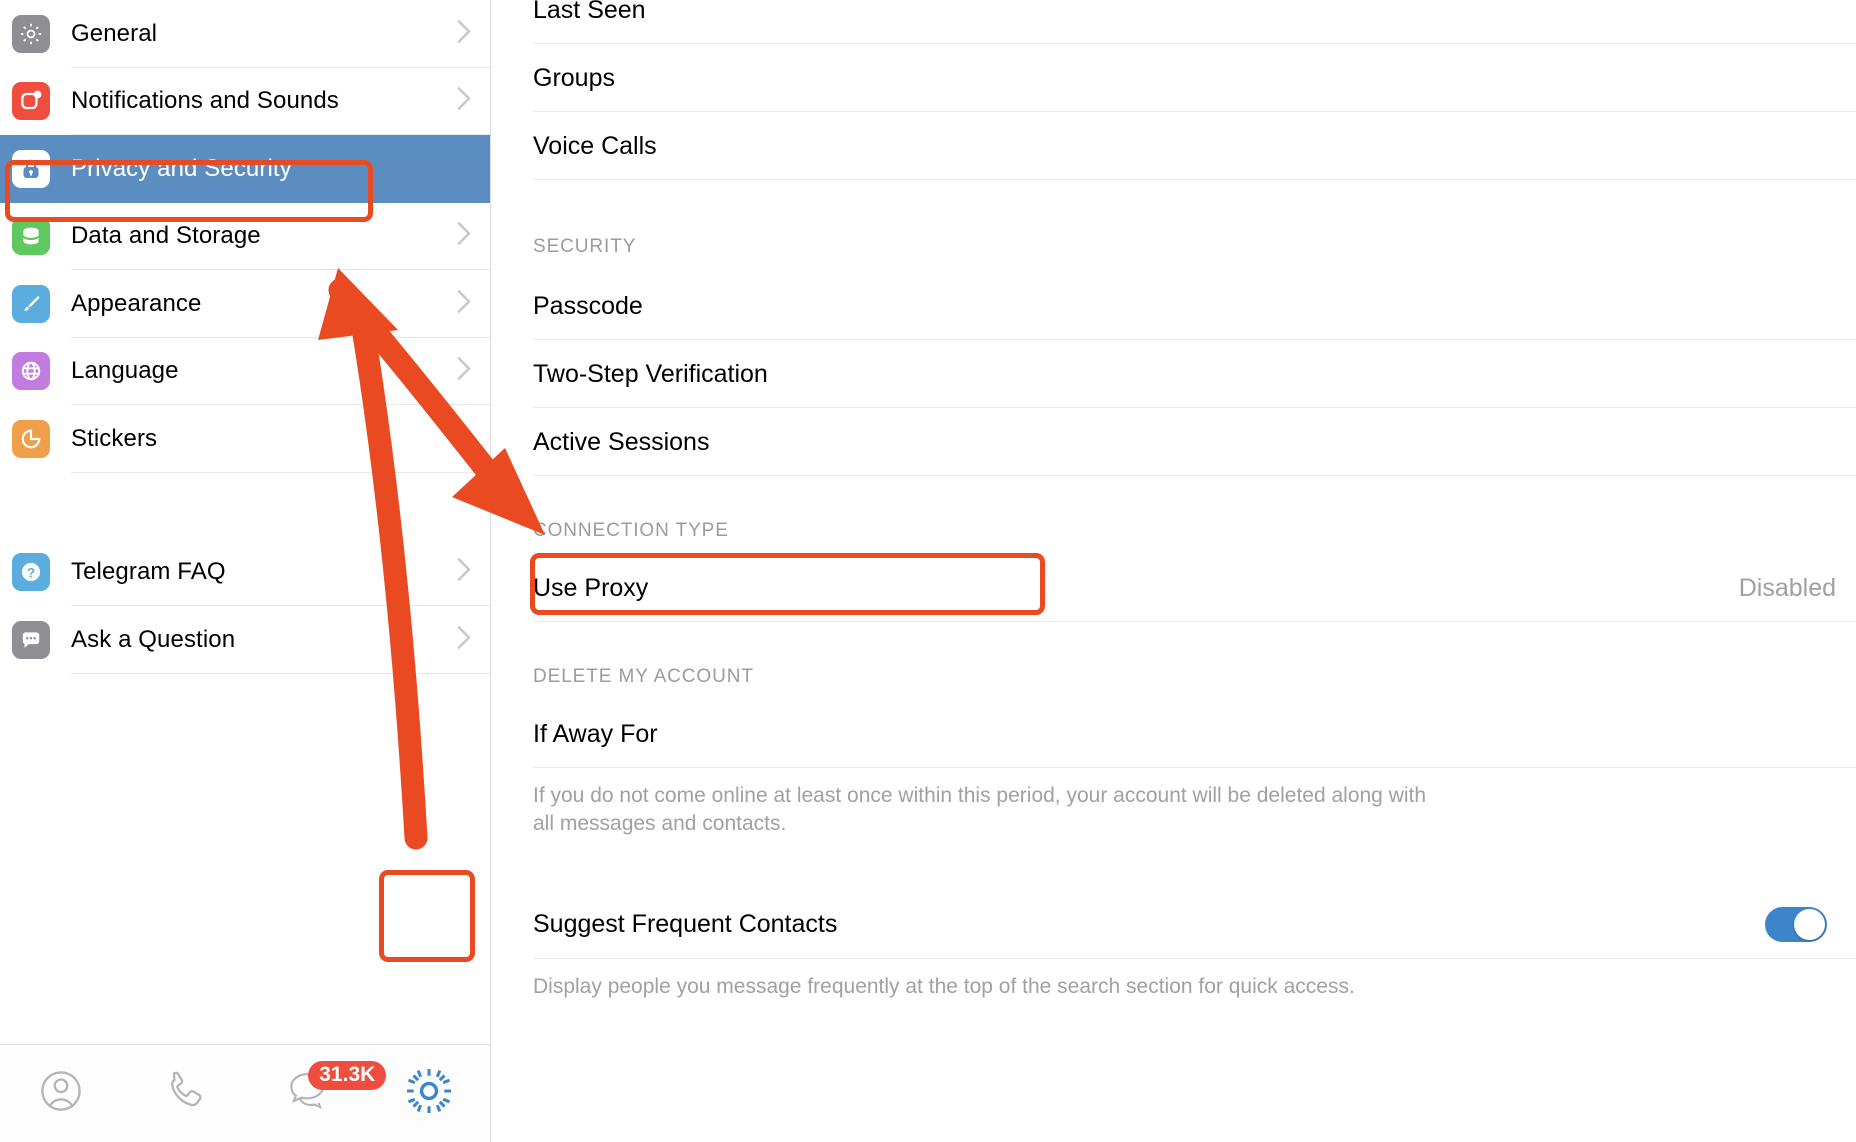 The width and height of the screenshot is (1856, 1142). Describe the element at coordinates (631, 530) in the screenshot. I see `section-header-label: CONNECTION TYPE` at that location.